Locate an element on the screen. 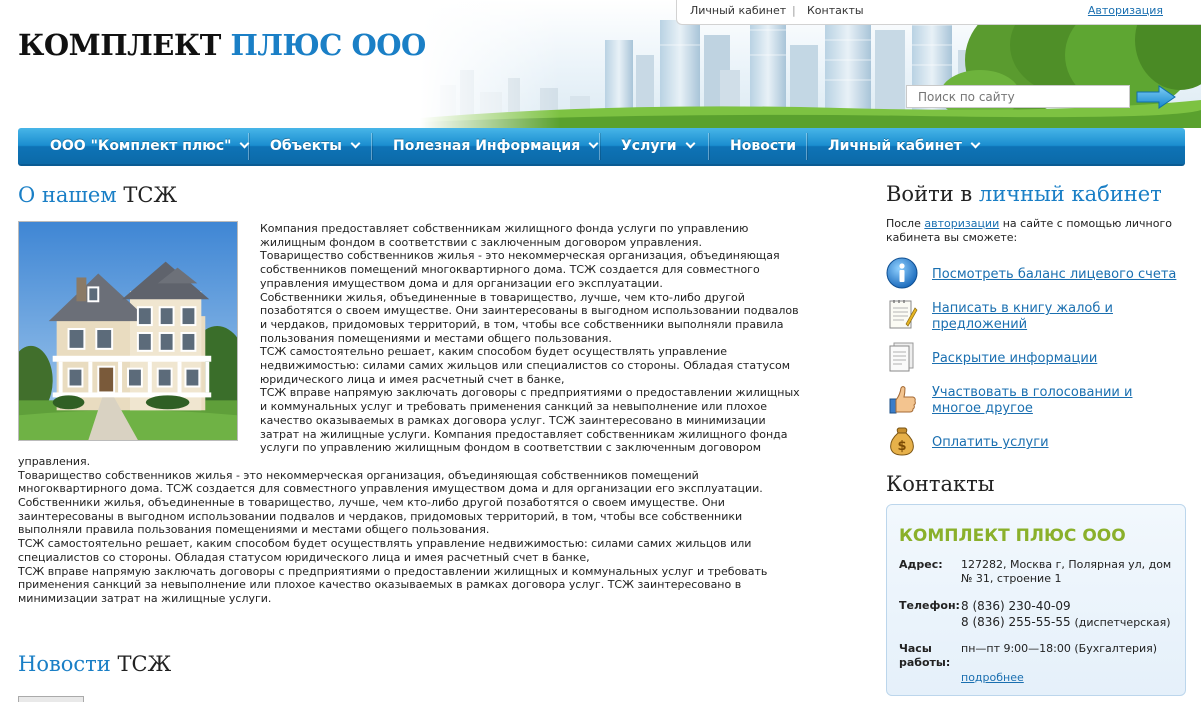 Image resolution: width=1201 pixels, height=702 pixels. nav-item-services: Услуги is located at coordinates (658, 146).